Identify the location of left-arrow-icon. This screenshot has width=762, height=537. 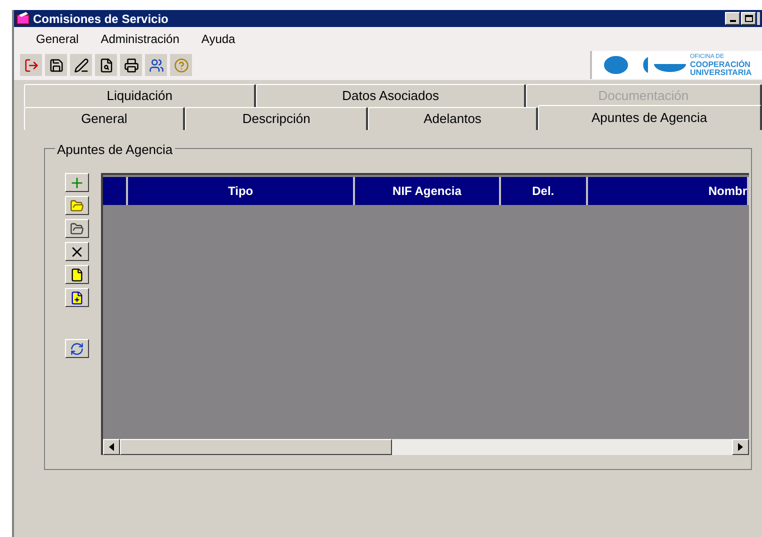
(111, 447).